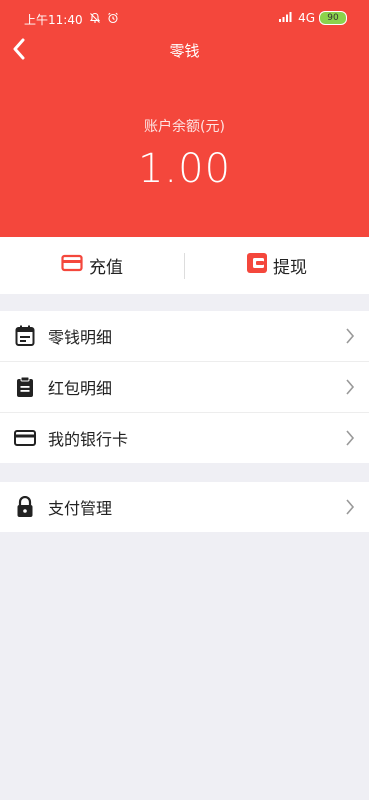 This screenshot has width=369, height=800. Describe the element at coordinates (106, 268) in the screenshot. I see `recharge-label: 充值` at that location.